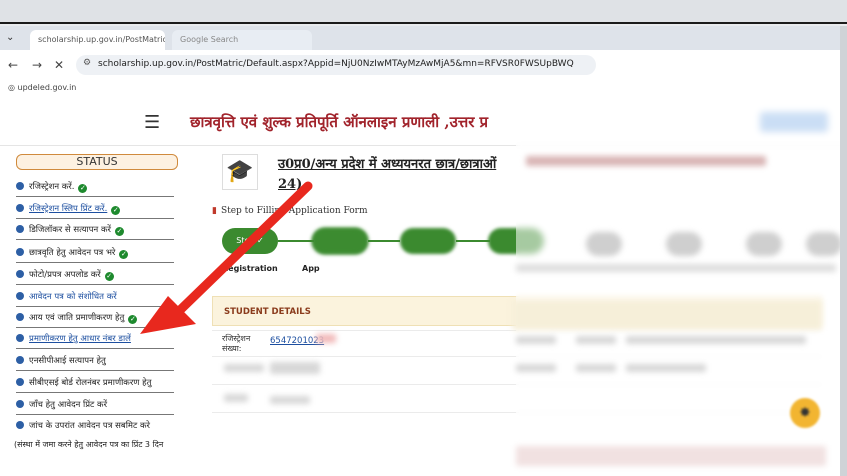  I want to click on sidebar-item-print-check: जाँच हेतु आवेदन प्रिंट करें, so click(95, 404).